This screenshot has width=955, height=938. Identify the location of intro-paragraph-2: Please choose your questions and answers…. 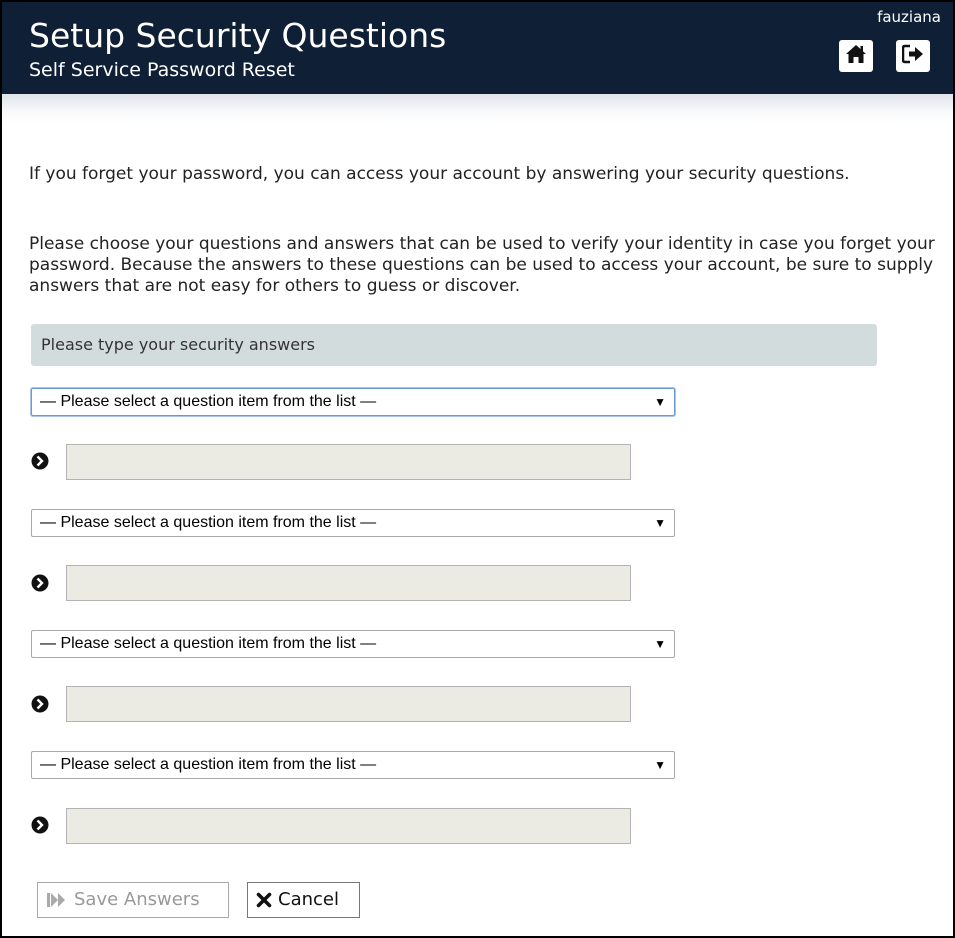
(482, 265).